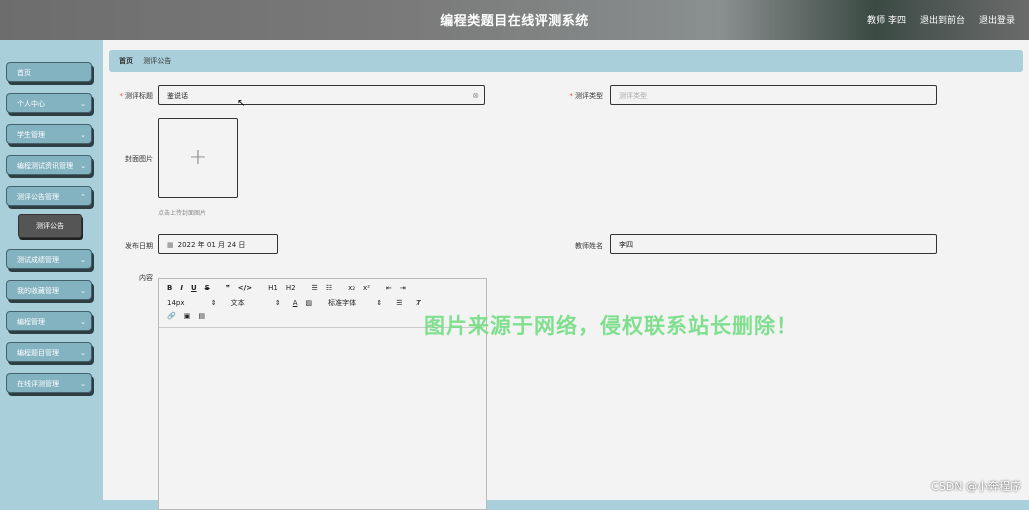  Describe the element at coordinates (886, 21) in the screenshot. I see `user-label: 教师 李四` at that location.